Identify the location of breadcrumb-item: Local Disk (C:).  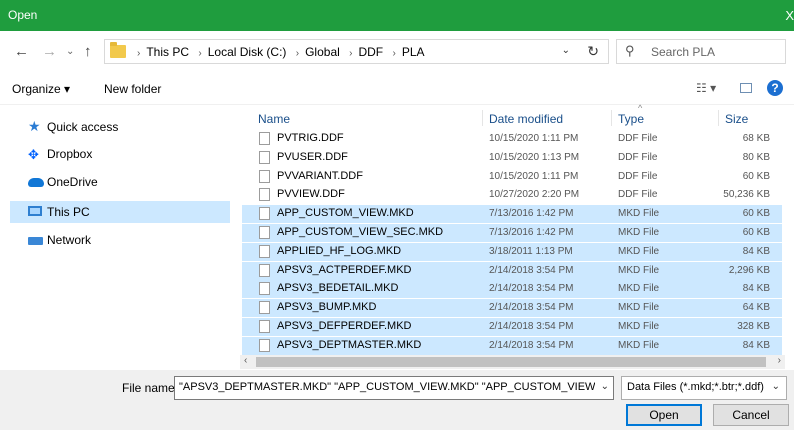
(247, 52).